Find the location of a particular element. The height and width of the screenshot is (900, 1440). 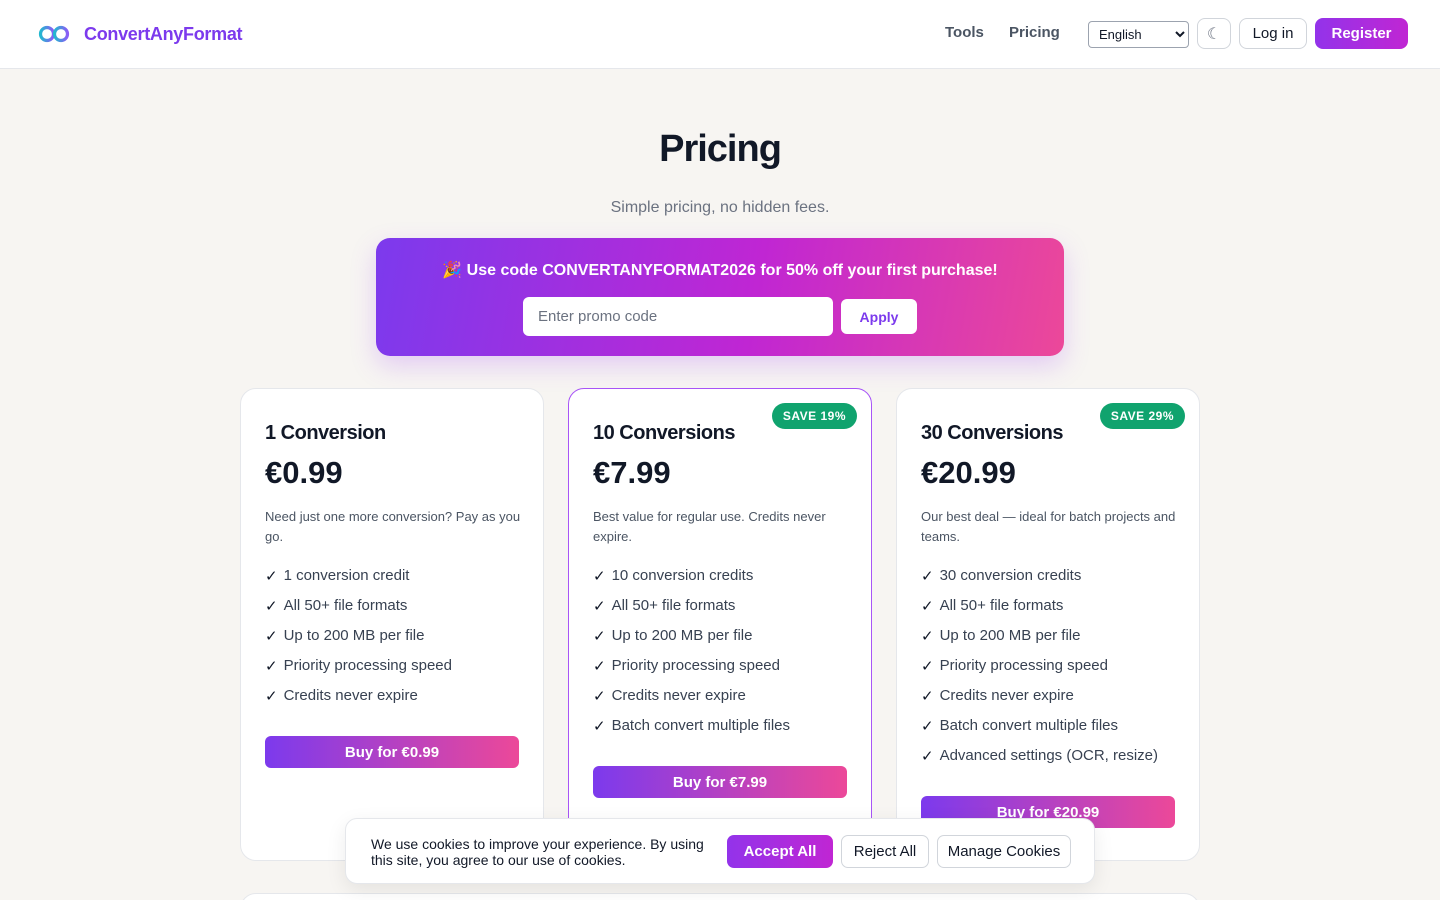

nav-tools-link: Tools is located at coordinates (964, 32).